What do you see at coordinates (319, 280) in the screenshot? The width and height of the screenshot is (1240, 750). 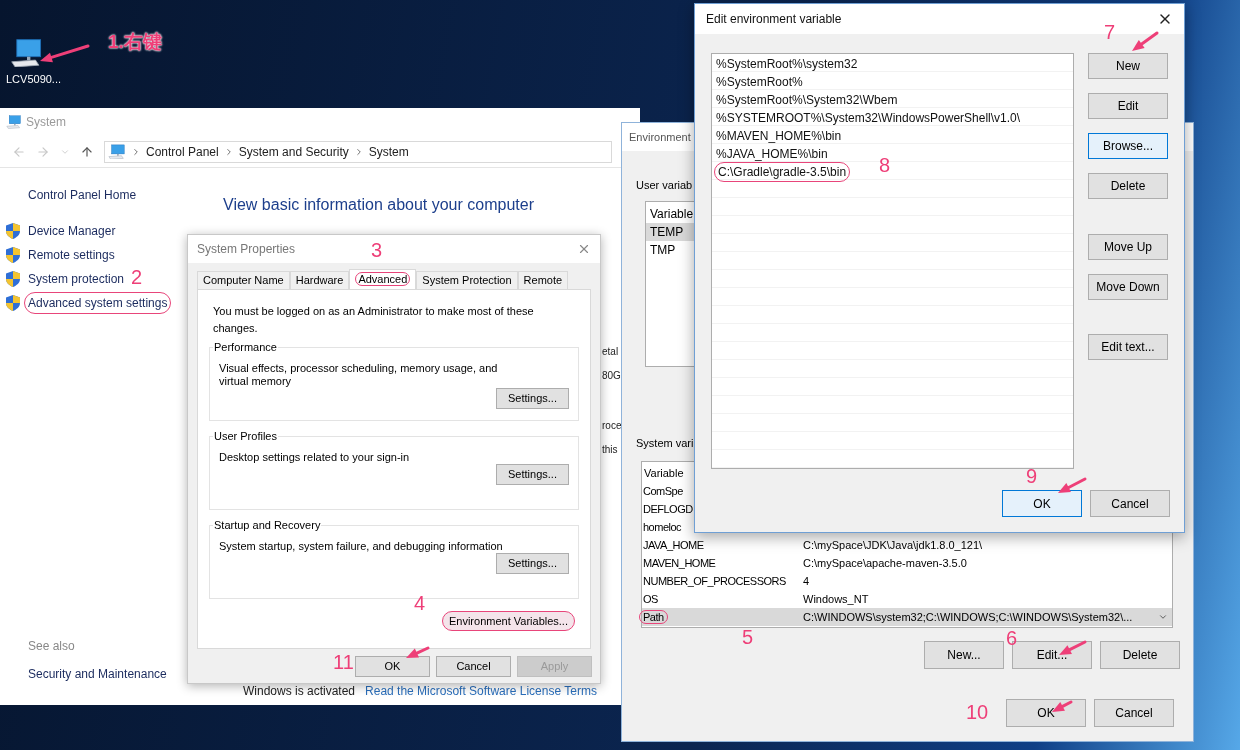 I see `tab: Hardware` at bounding box center [319, 280].